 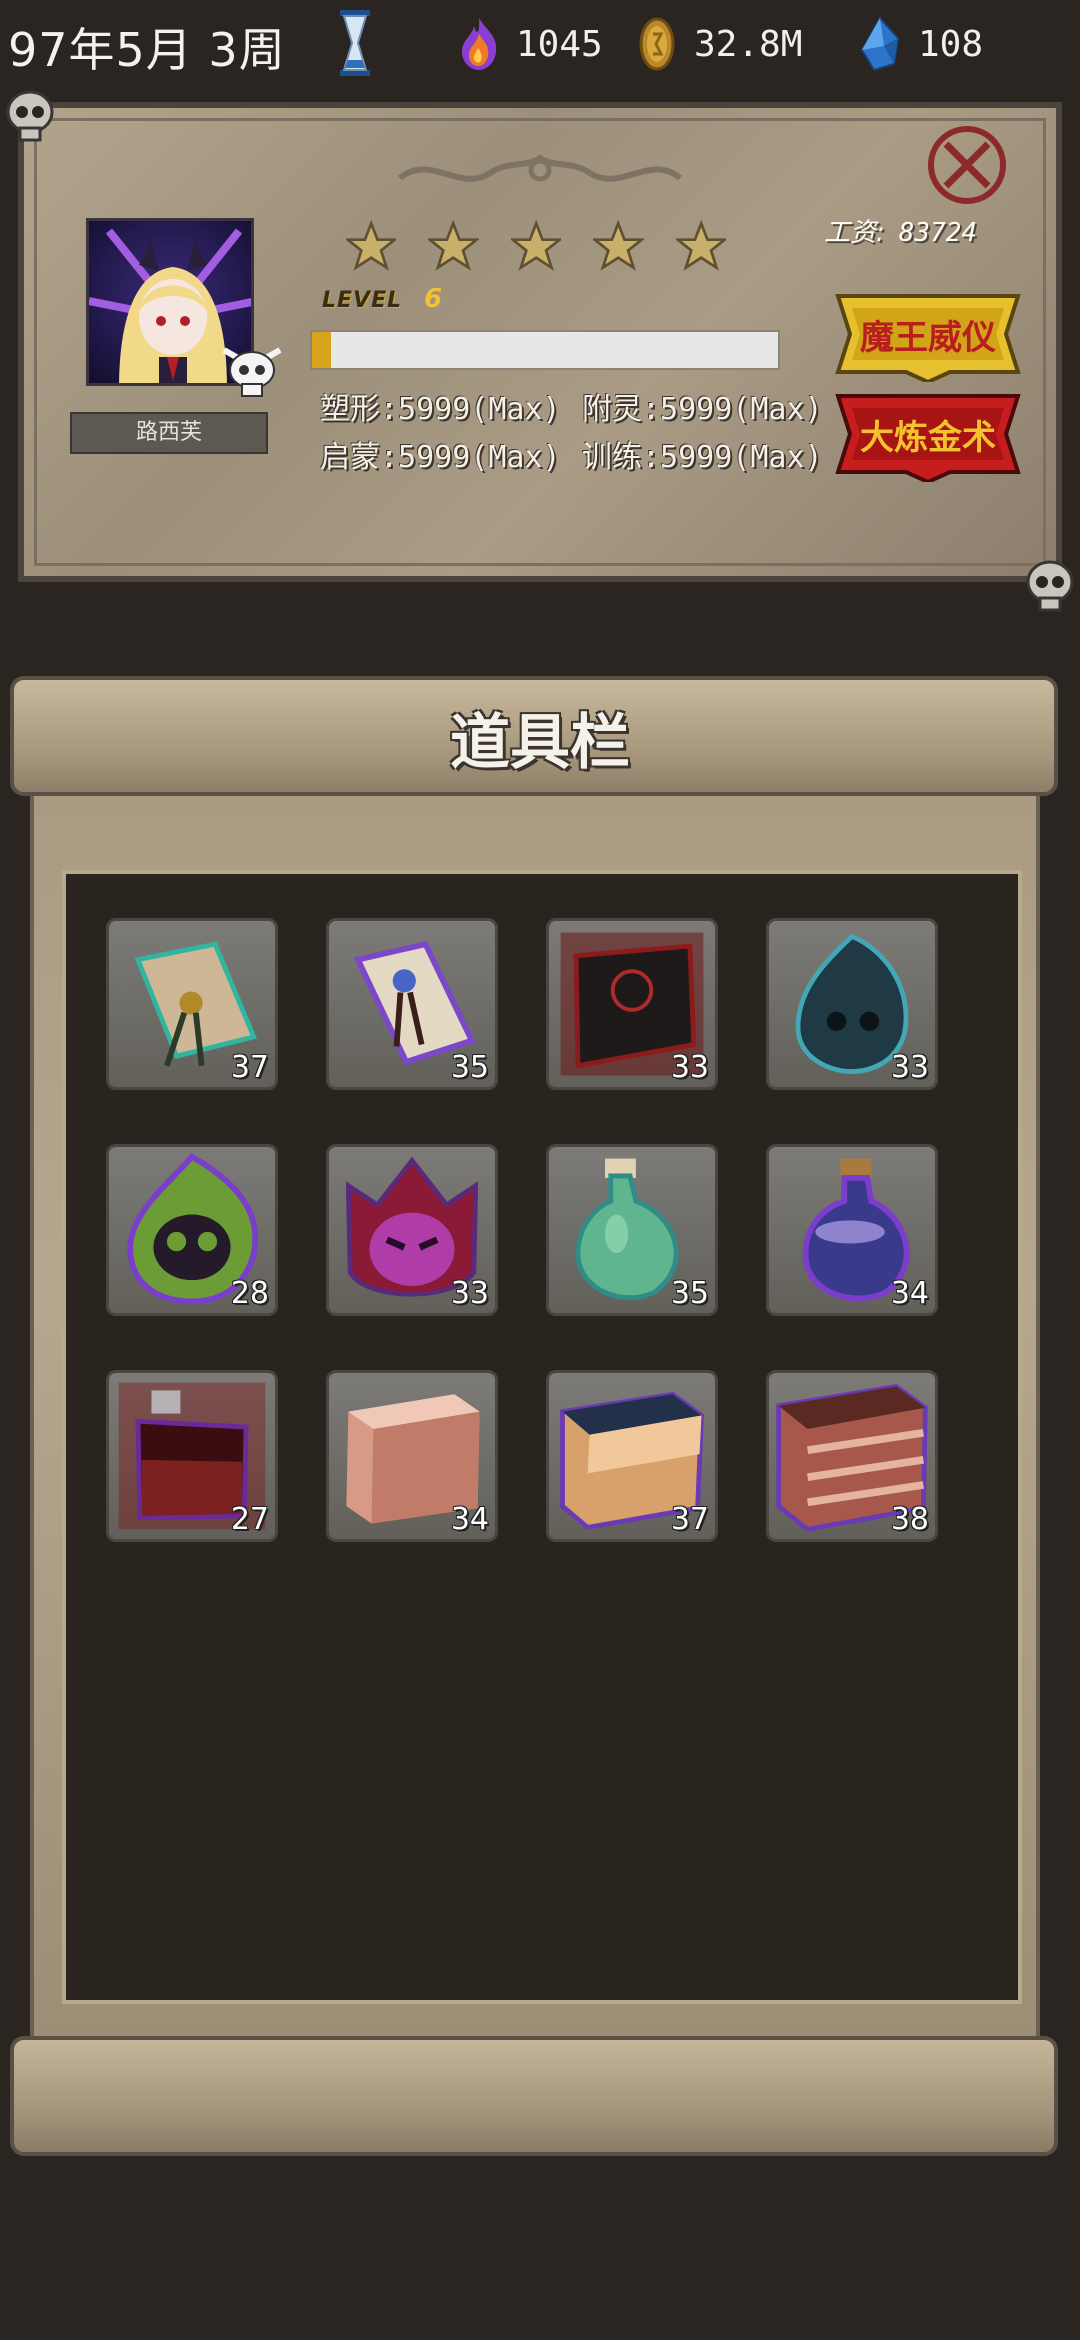 I want to click on close-icon, so click(x=967, y=165).